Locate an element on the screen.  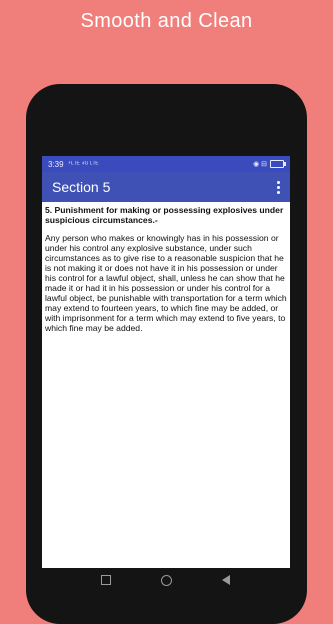
navigation-bar is located at coordinates (166, 580).